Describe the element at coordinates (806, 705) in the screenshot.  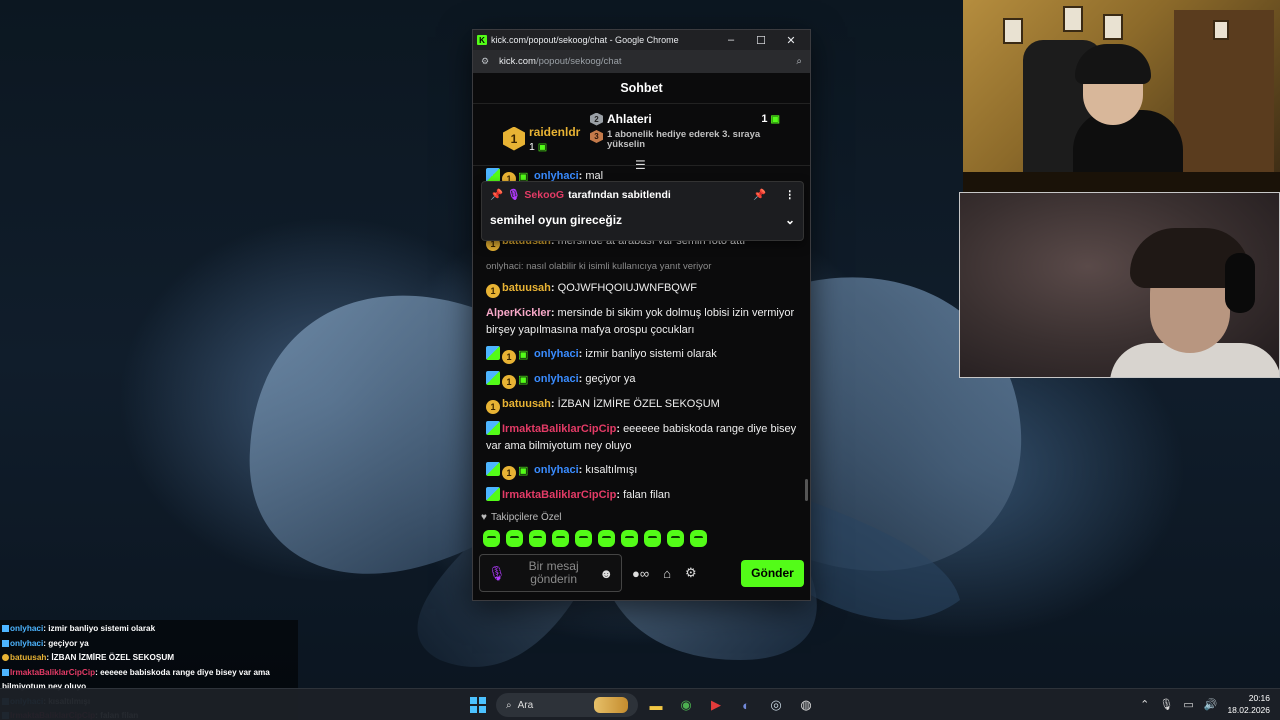
I see `obs-icon: ◍` at that location.